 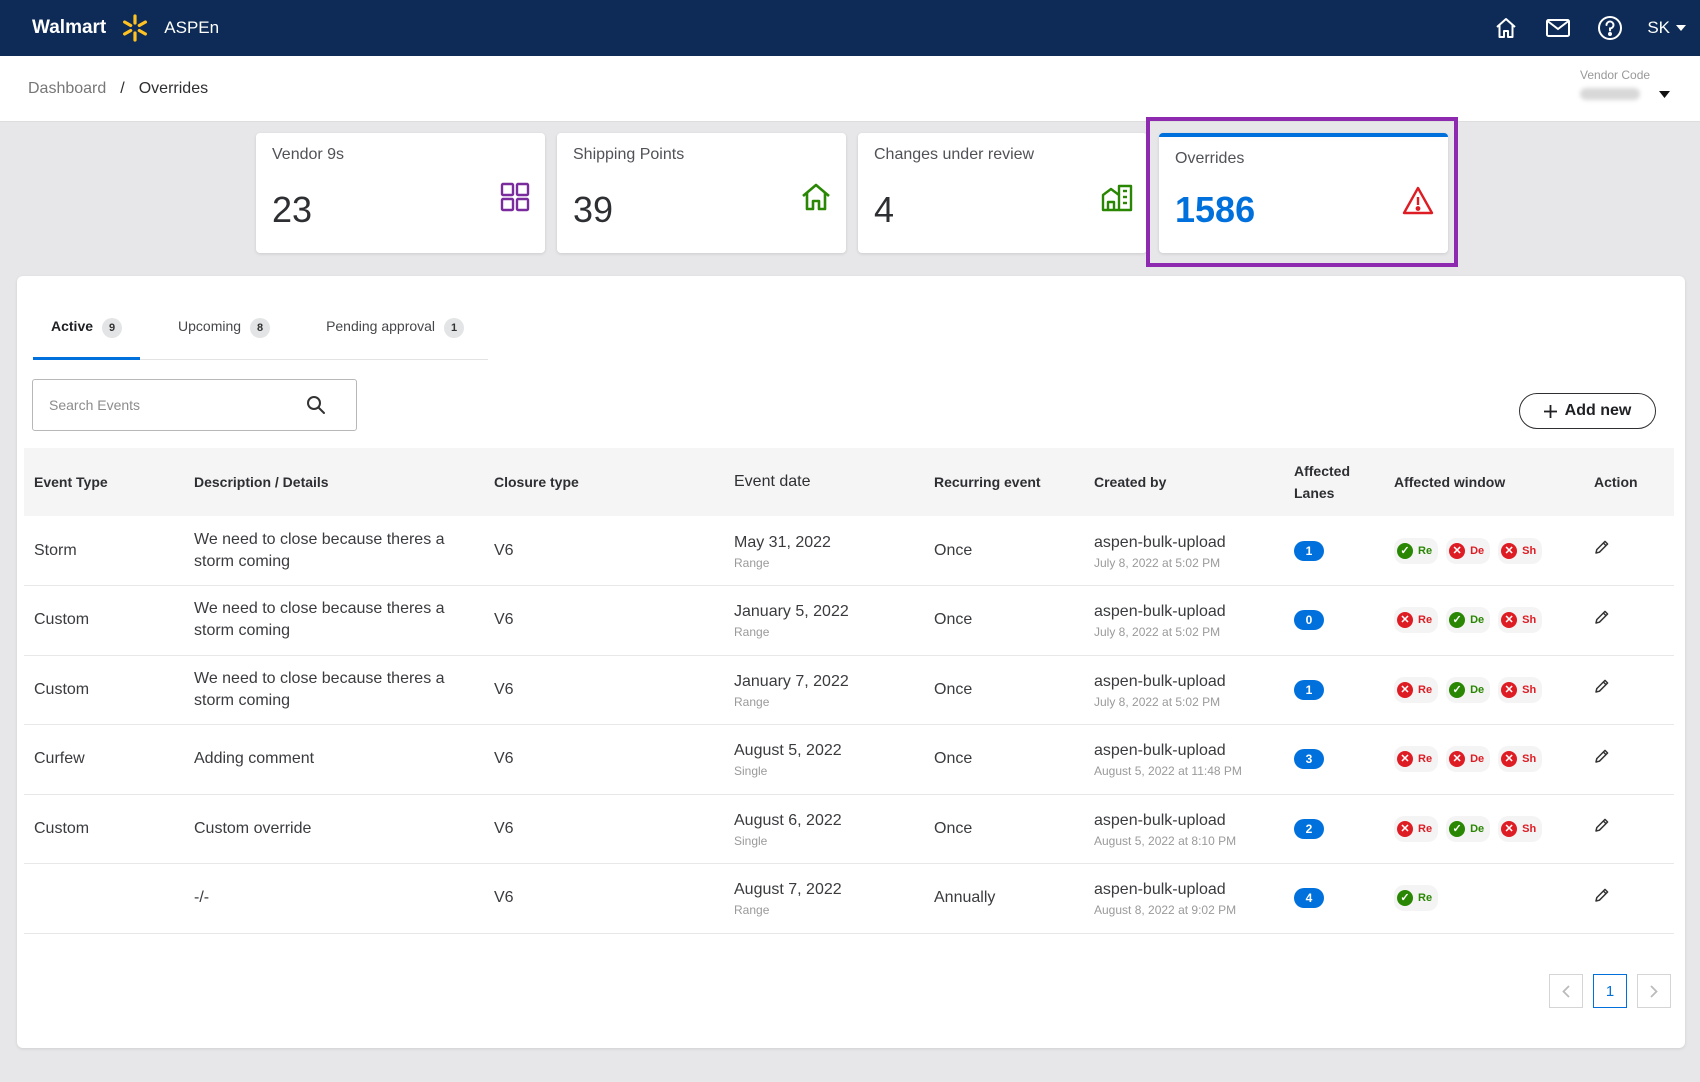 What do you see at coordinates (1309, 898) in the screenshot?
I see `lanes-badge: 4` at bounding box center [1309, 898].